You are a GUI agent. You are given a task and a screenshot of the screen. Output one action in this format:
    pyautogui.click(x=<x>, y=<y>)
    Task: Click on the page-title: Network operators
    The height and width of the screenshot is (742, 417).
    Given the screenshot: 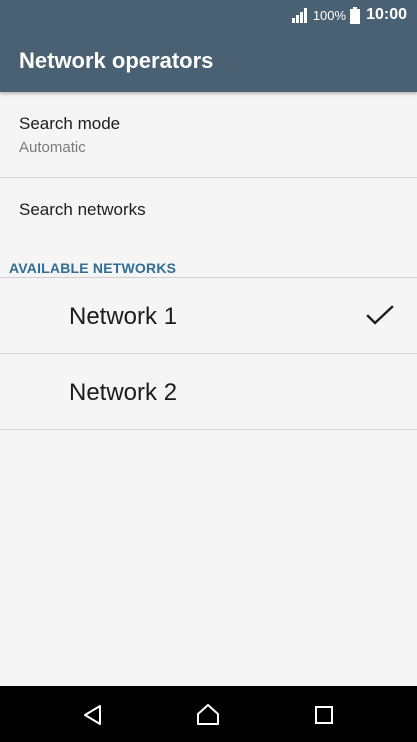 What is the action you would take?
    pyautogui.click(x=116, y=60)
    